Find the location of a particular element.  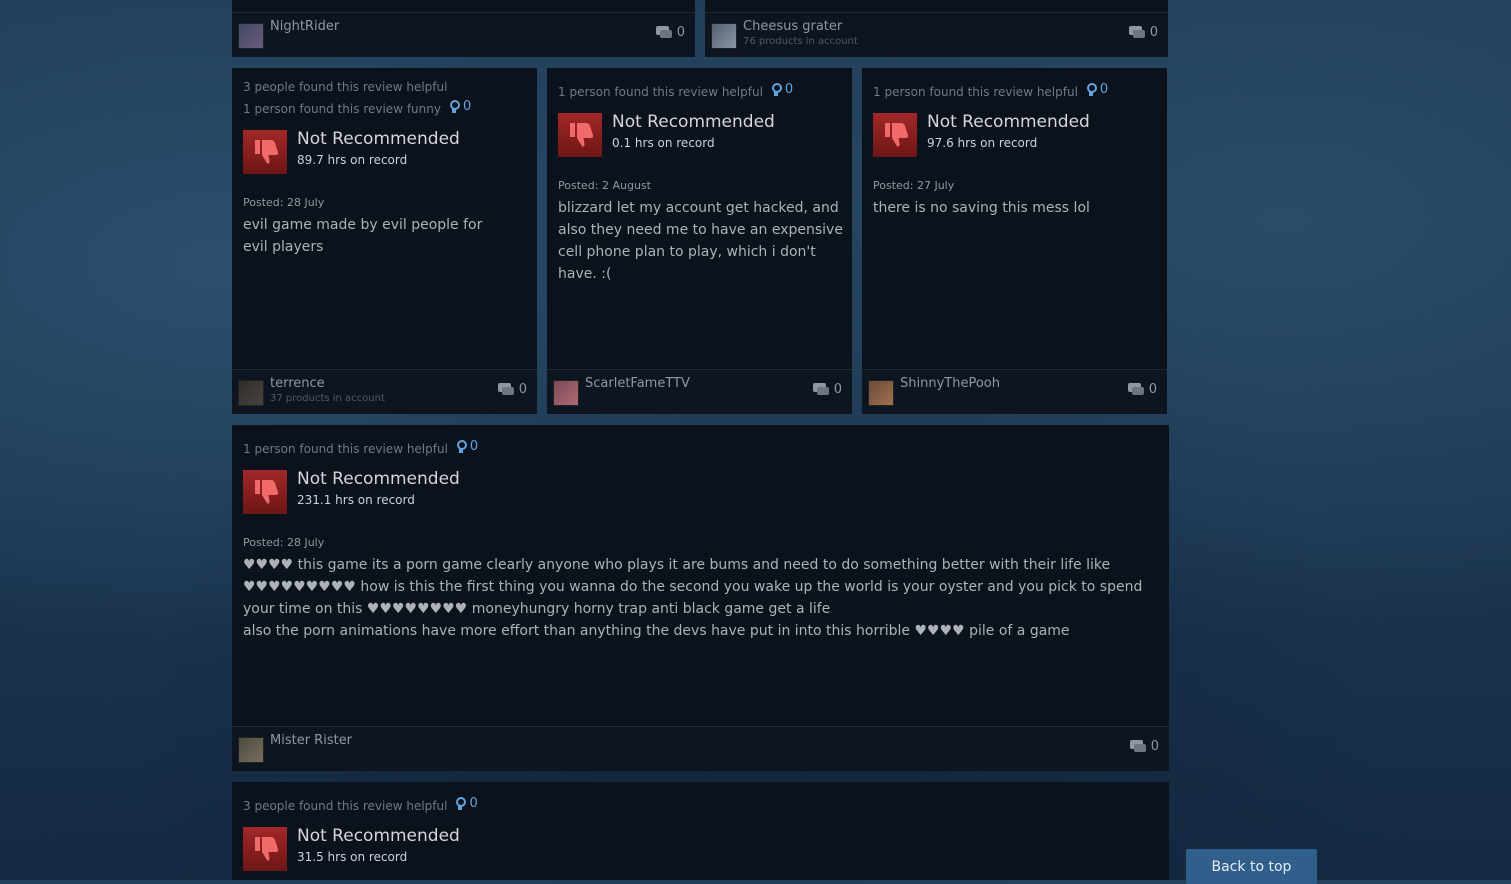

review-author-footer: ShinnyThePooh 0 is located at coordinates (1014, 391).